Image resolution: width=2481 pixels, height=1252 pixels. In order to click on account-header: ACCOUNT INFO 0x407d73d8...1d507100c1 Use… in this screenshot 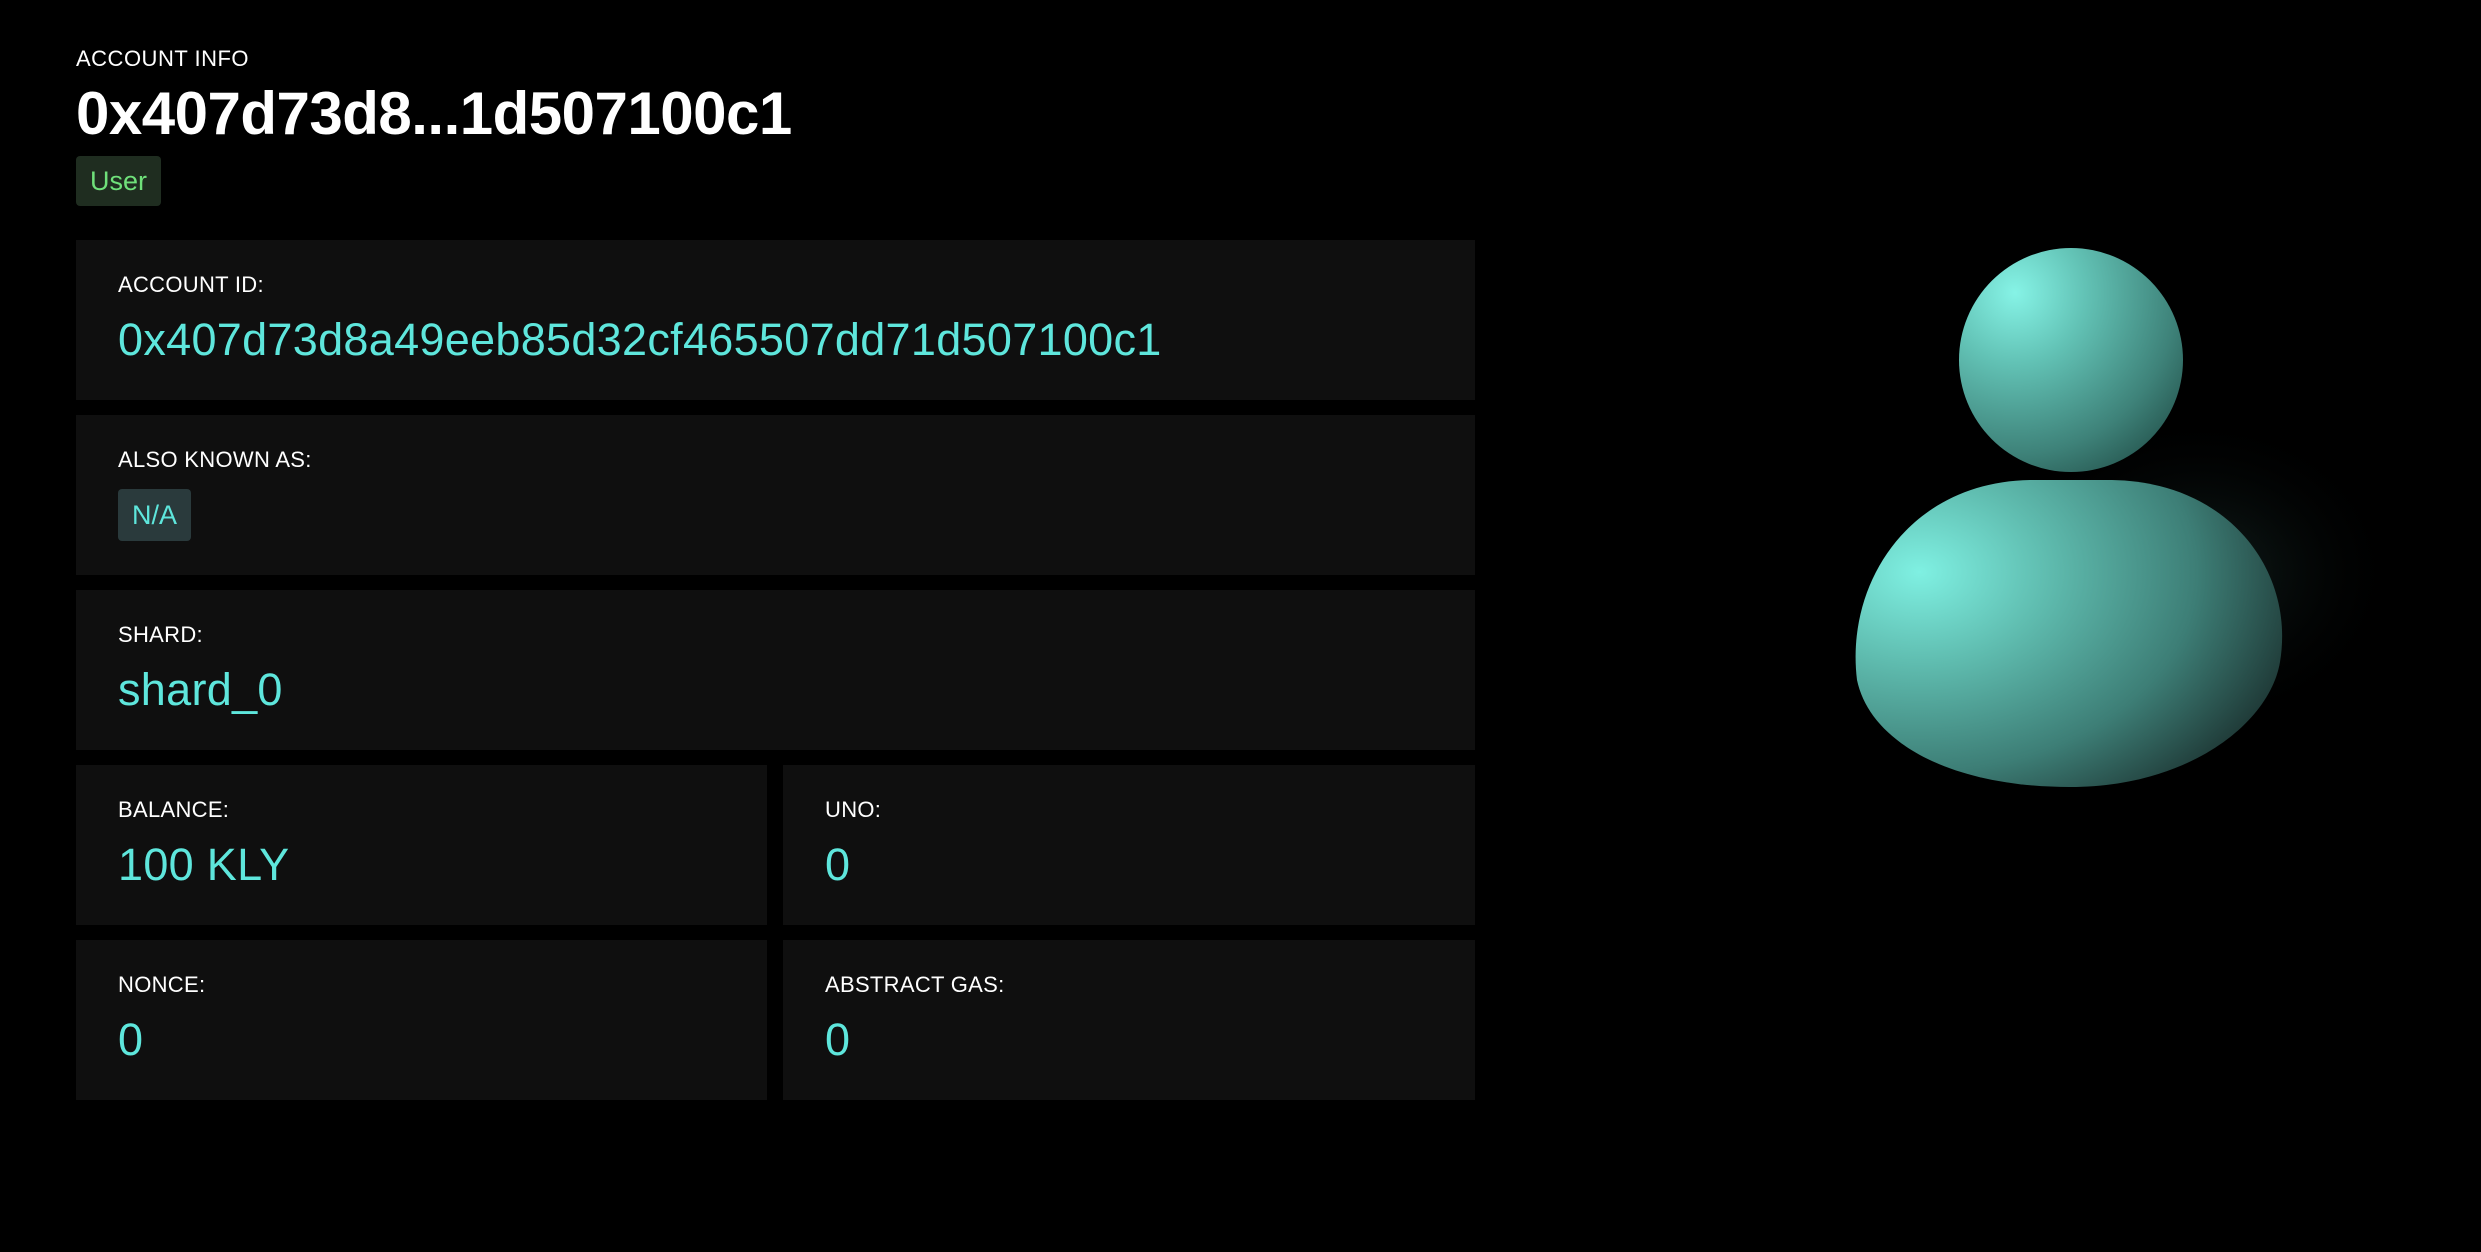, I will do `click(434, 125)`.